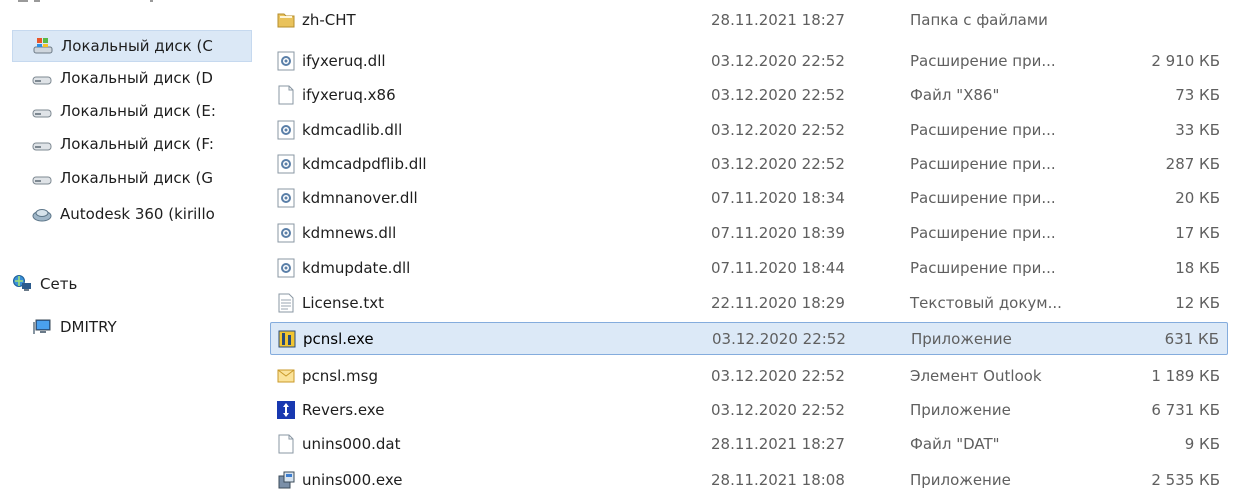  Describe the element at coordinates (364, 163) in the screenshot. I see `file-name: kdmcadpdflib.dll` at that location.